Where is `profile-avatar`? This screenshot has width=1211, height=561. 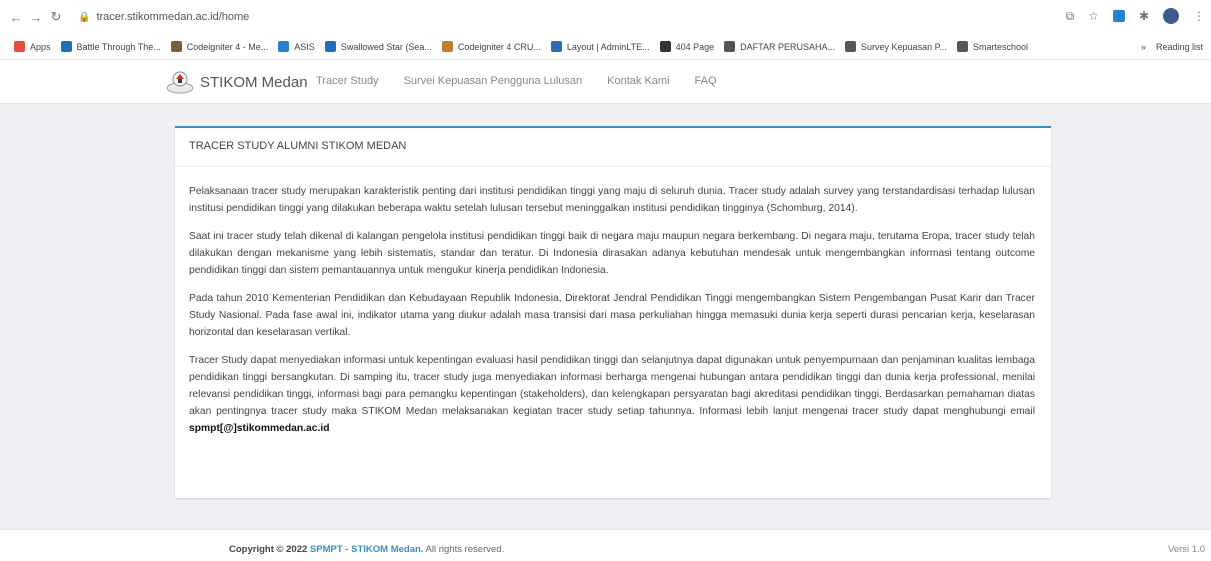
profile-avatar is located at coordinates (1171, 16).